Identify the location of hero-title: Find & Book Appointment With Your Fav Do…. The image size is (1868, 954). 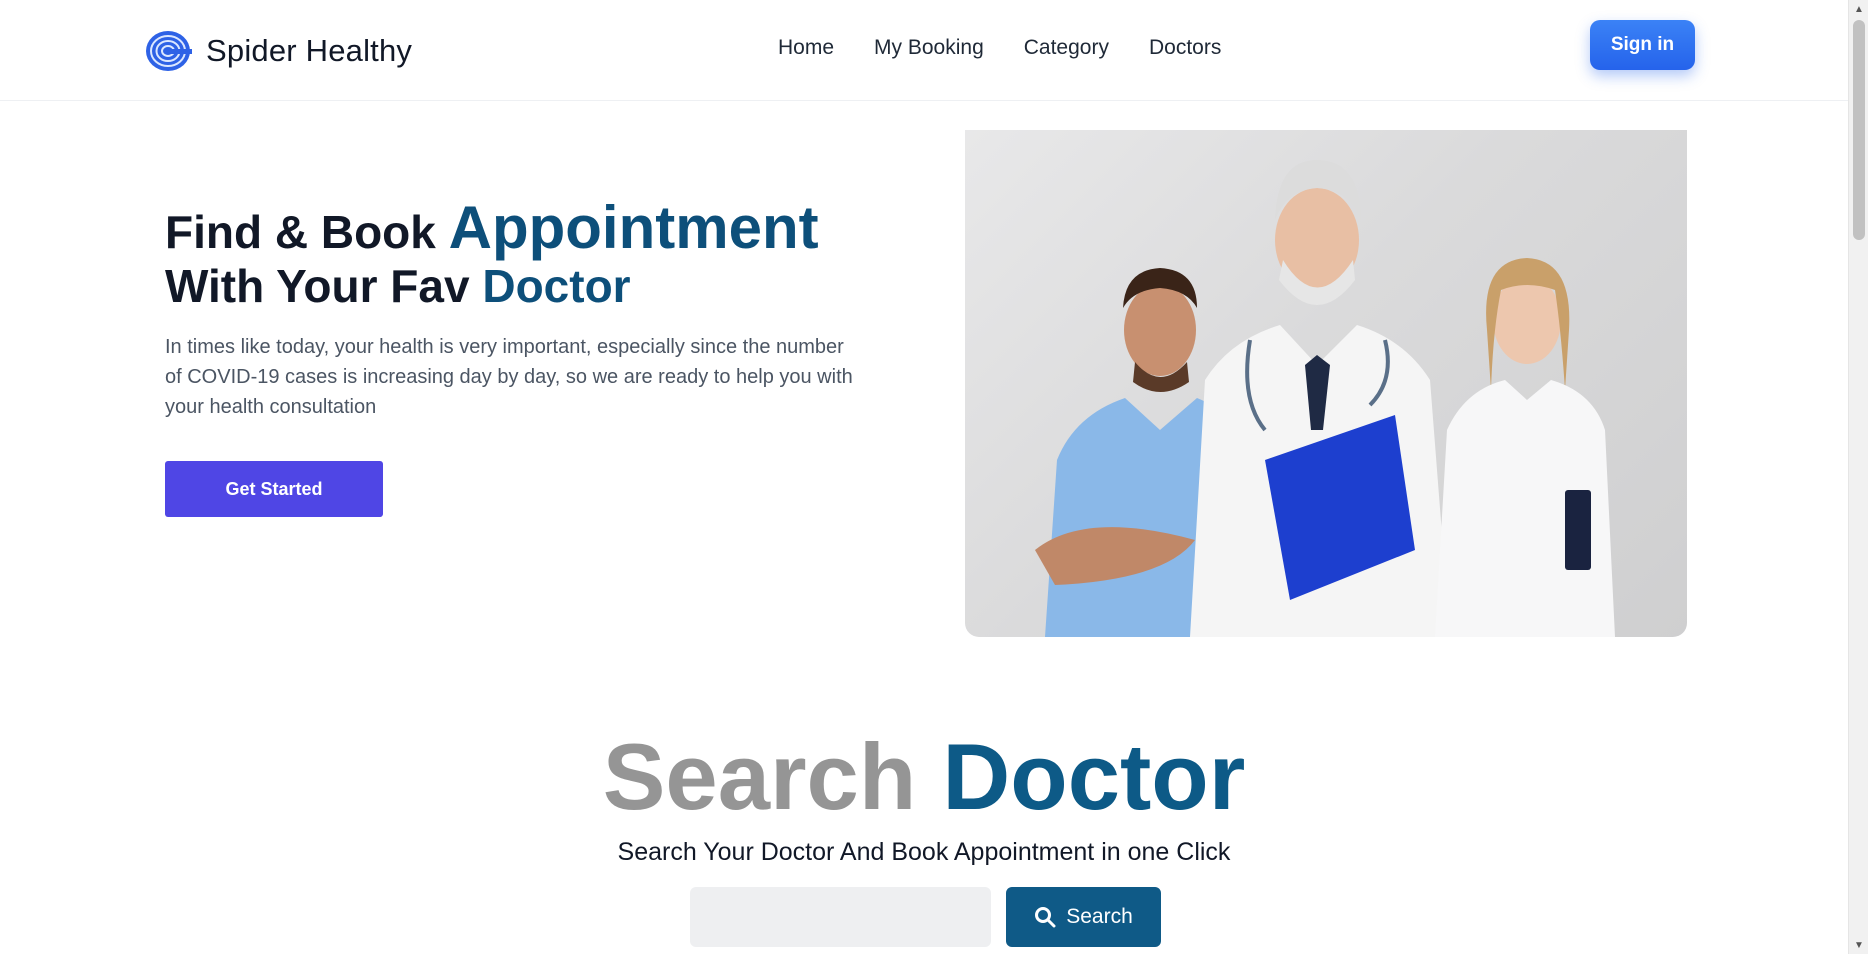
(545, 255).